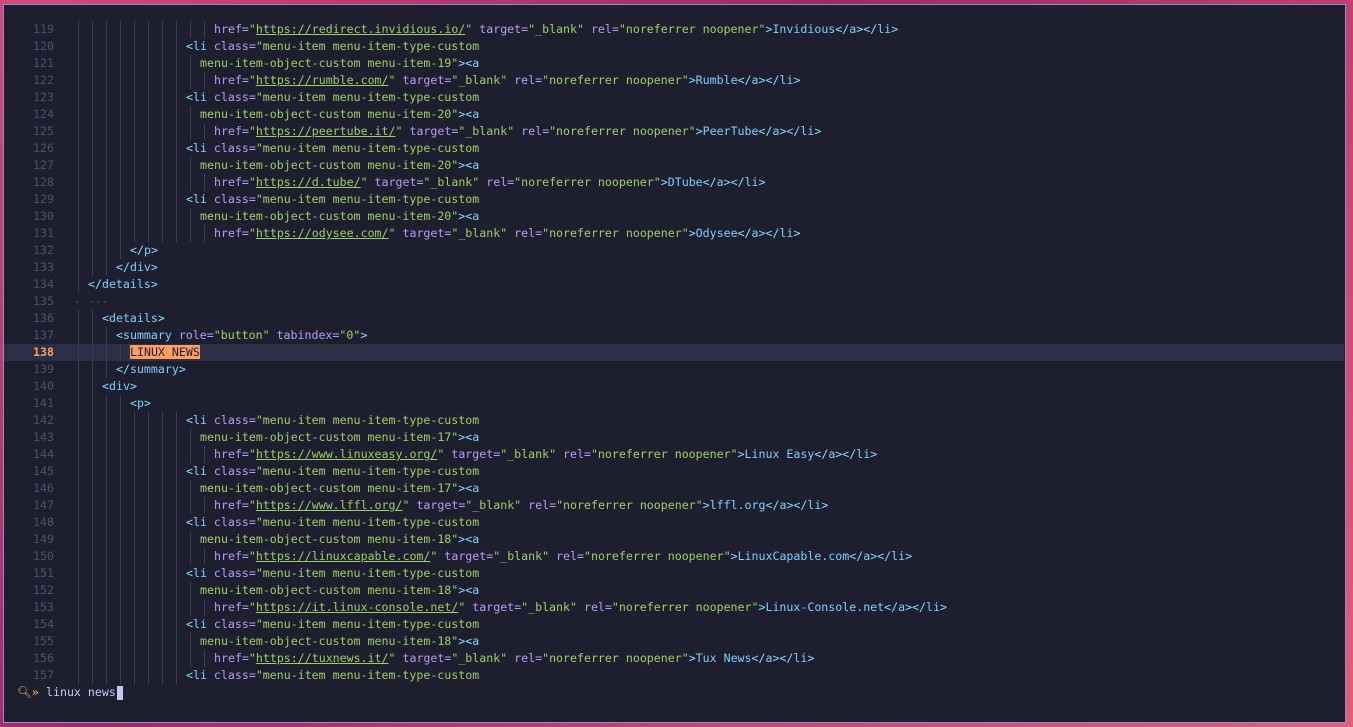 The height and width of the screenshot is (727, 1353). Describe the element at coordinates (539, 505) in the screenshot. I see `token-attr: rel=` at that location.